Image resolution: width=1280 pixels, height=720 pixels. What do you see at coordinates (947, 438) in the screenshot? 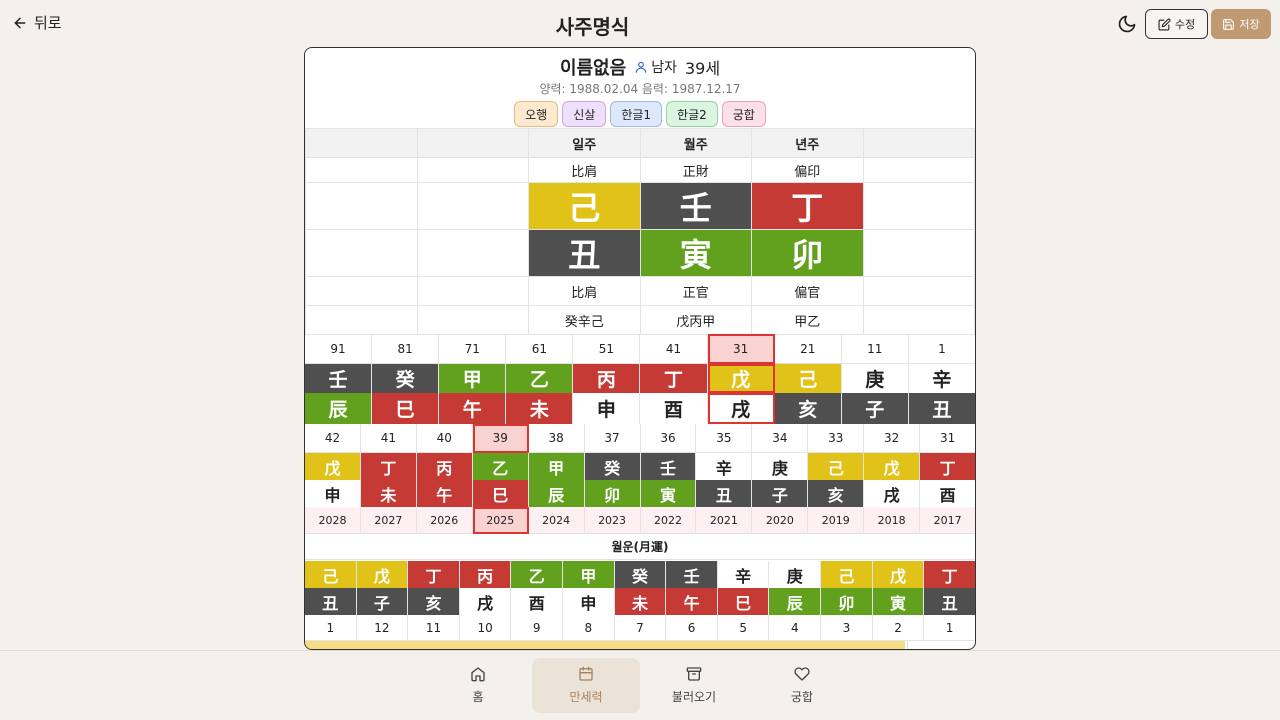
I see `seun-age: 31` at bounding box center [947, 438].